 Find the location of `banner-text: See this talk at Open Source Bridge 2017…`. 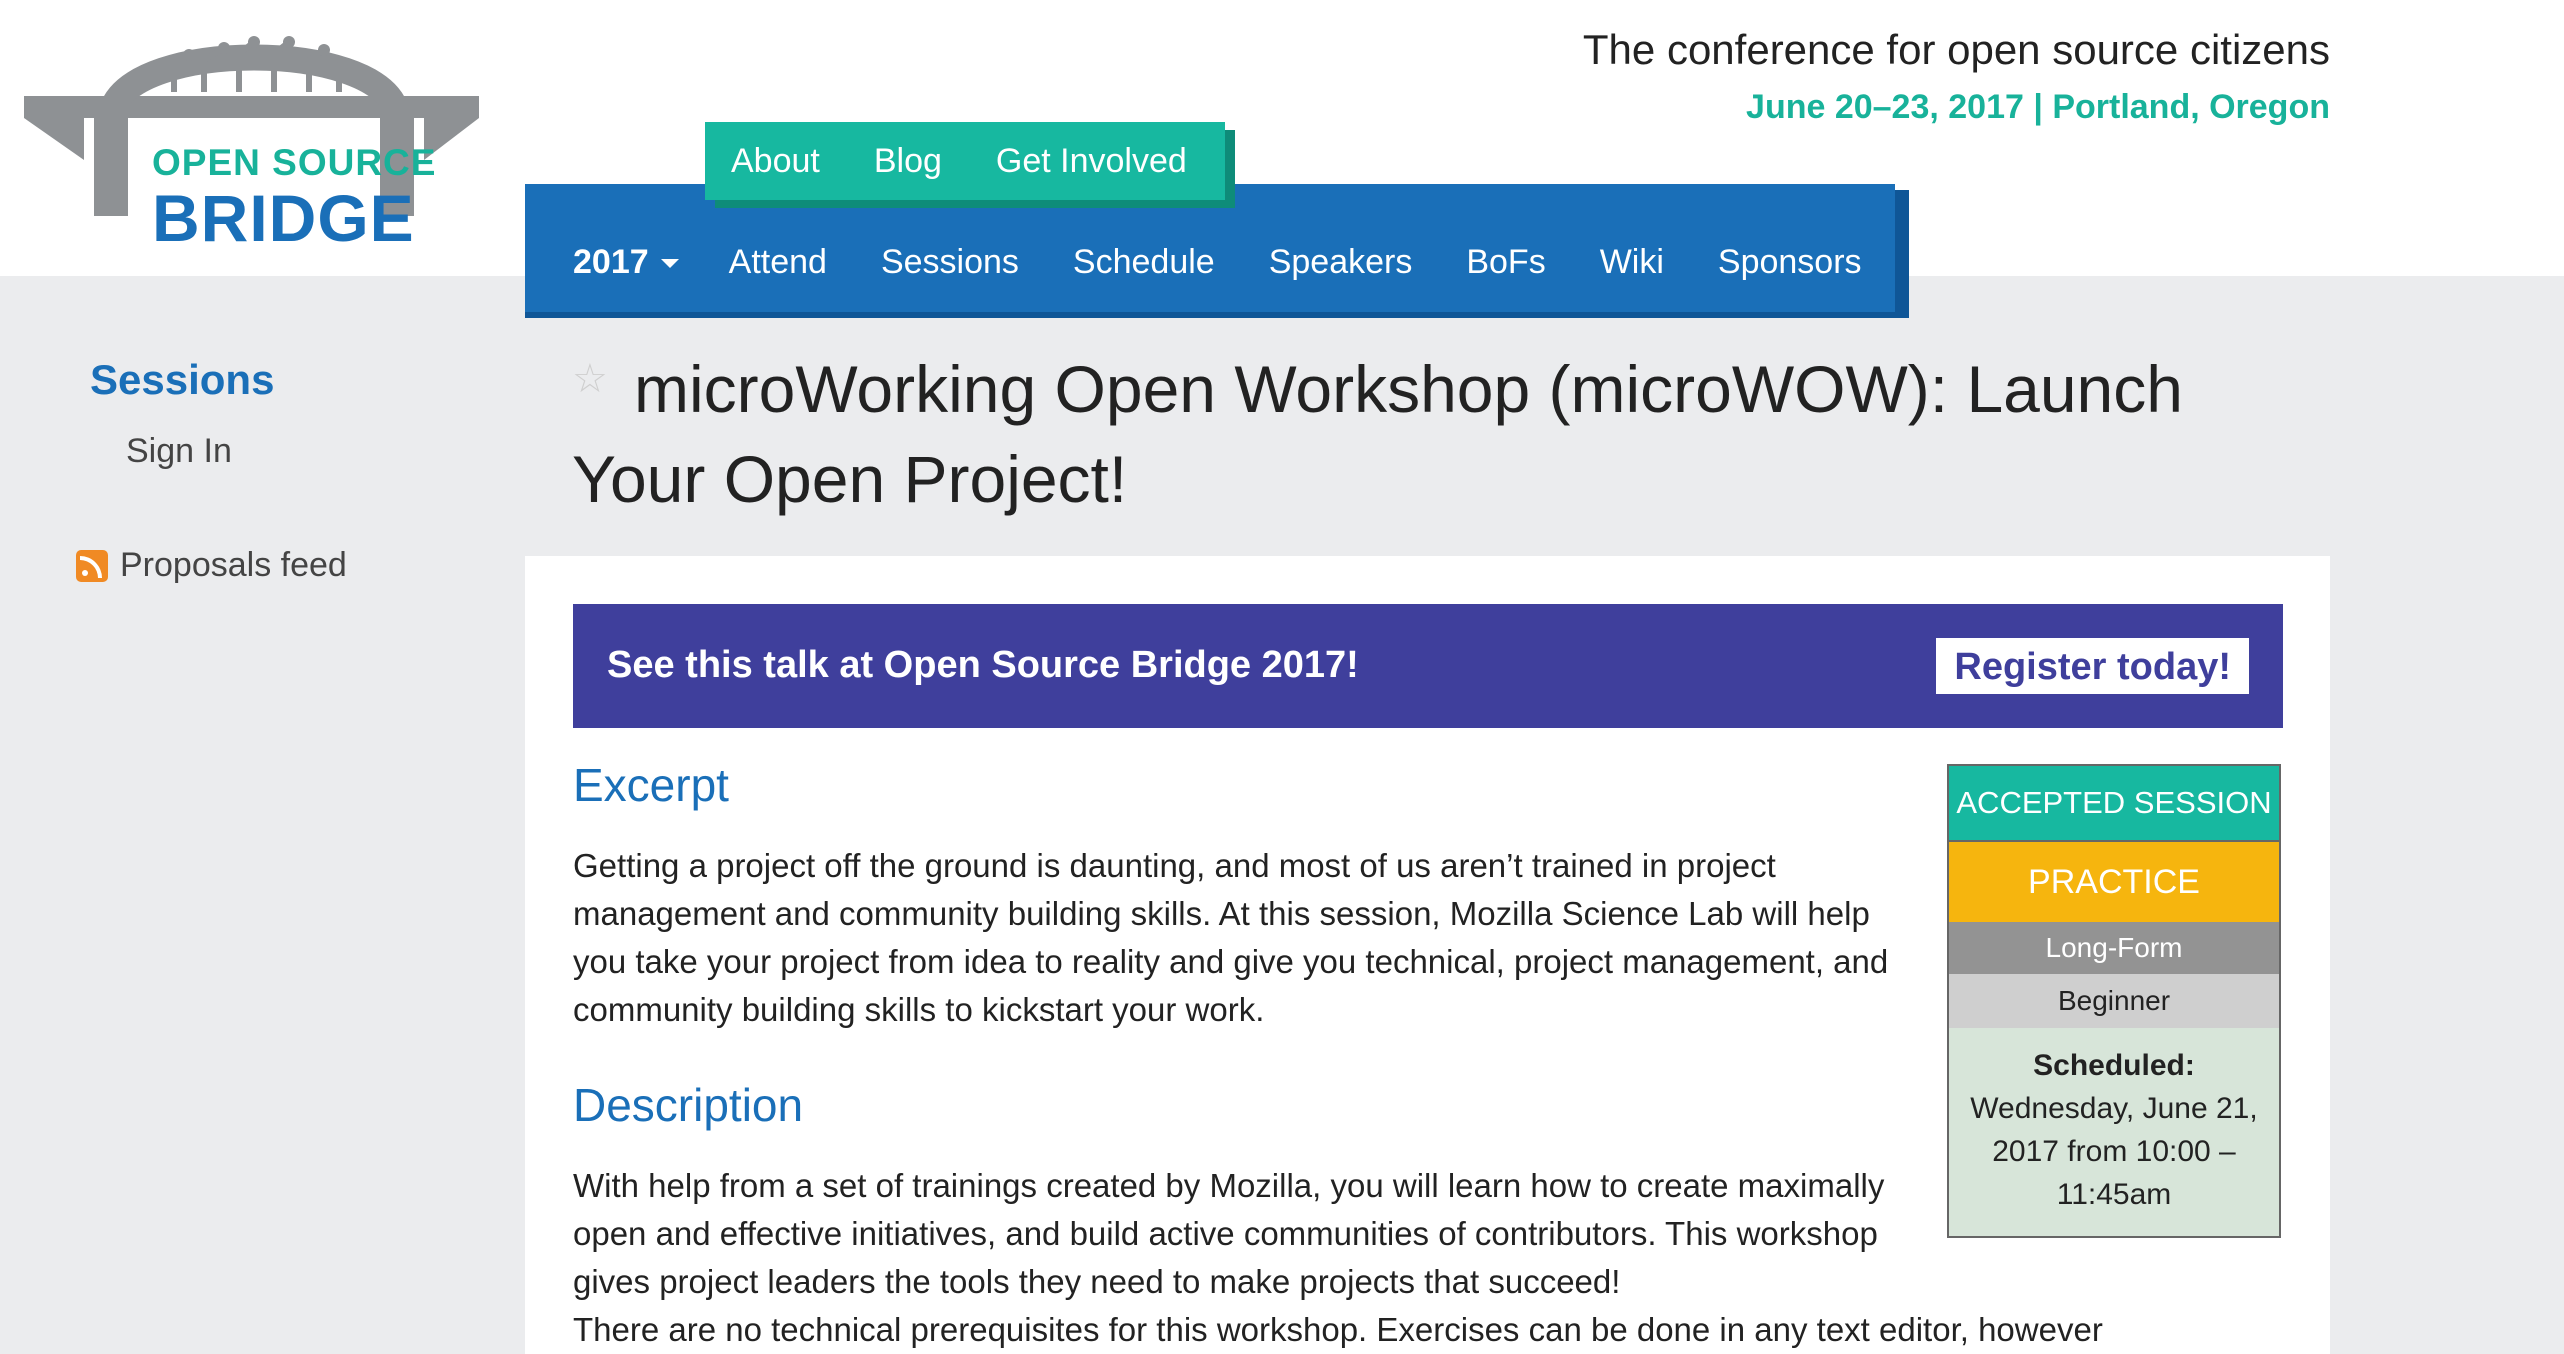

banner-text: See this talk at Open Source Bridge 2017… is located at coordinates (983, 665).